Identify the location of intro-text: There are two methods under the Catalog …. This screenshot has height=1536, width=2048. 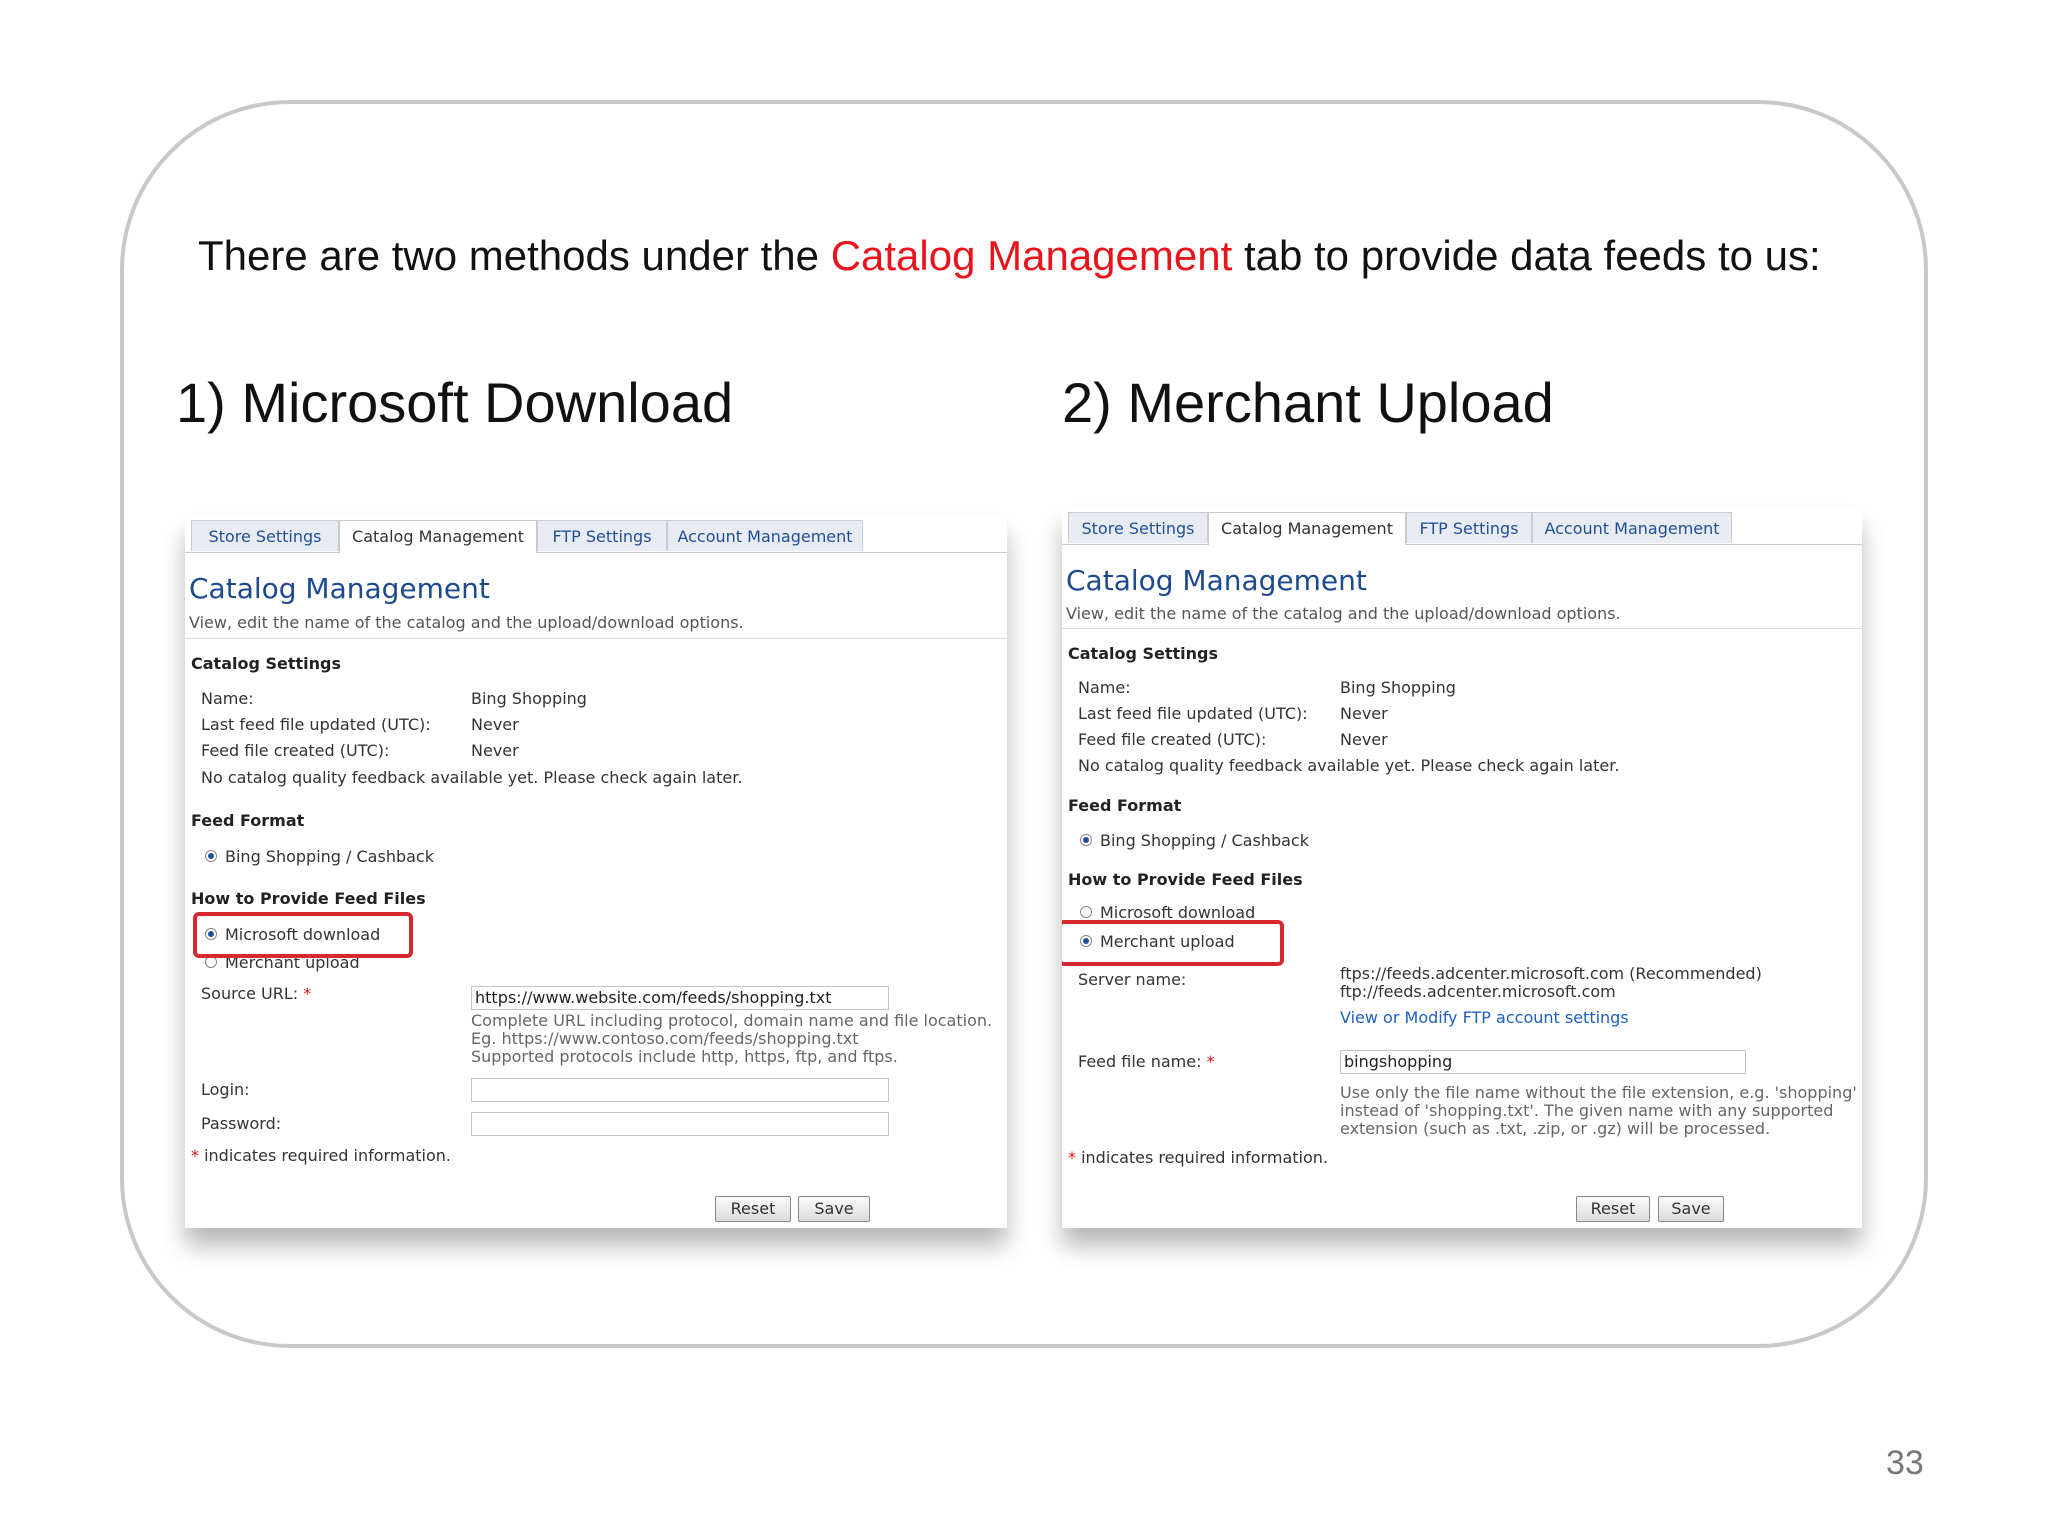
(1048, 256).